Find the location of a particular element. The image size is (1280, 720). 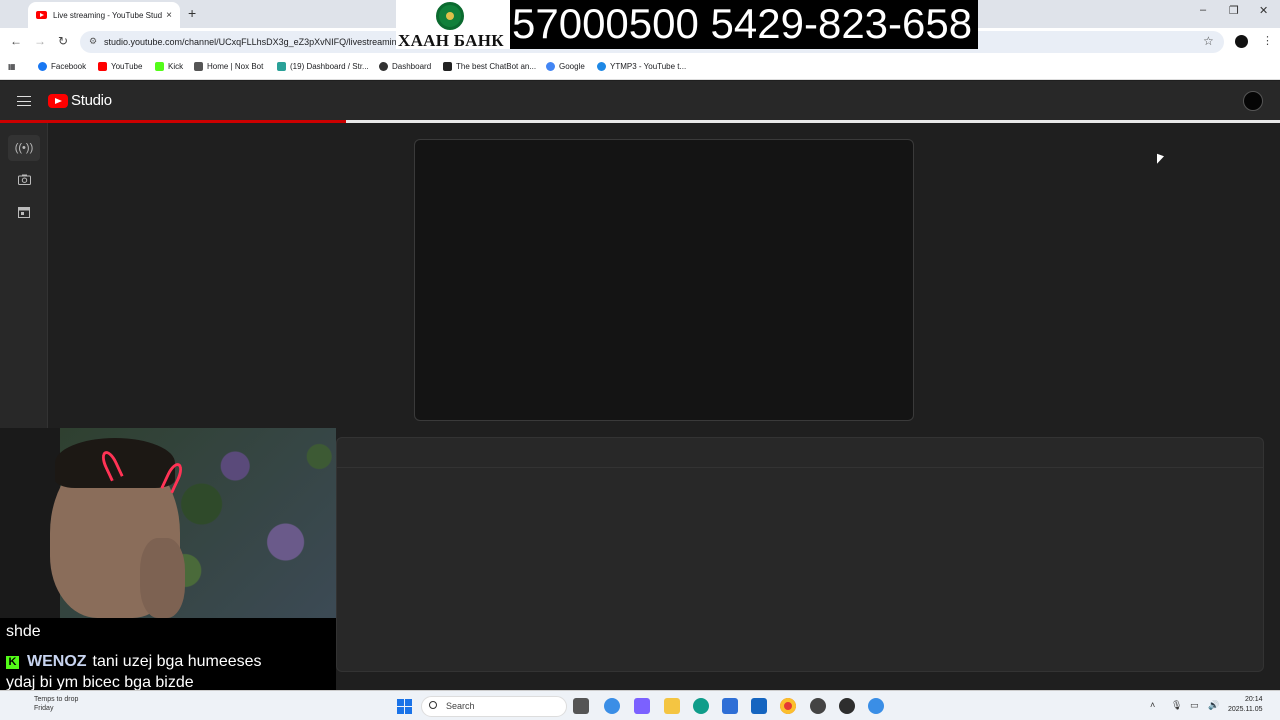

minimize-button: – is located at coordinates (1203, 10).